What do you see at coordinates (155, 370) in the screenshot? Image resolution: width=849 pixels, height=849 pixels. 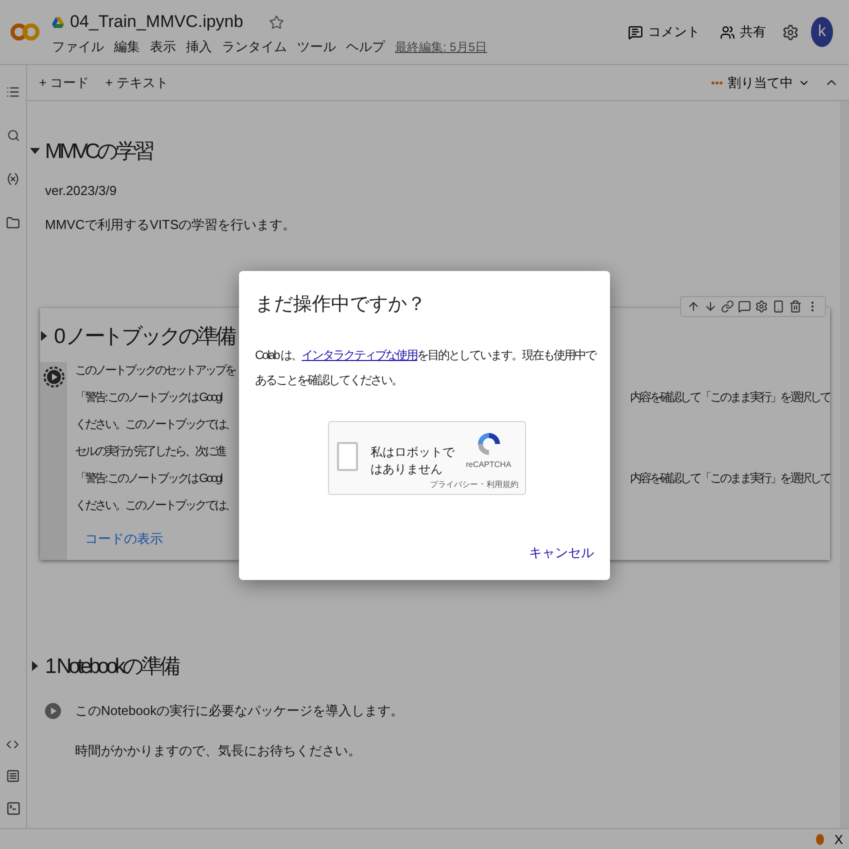 I see `cell-text: このノートブックのセットアップを` at bounding box center [155, 370].